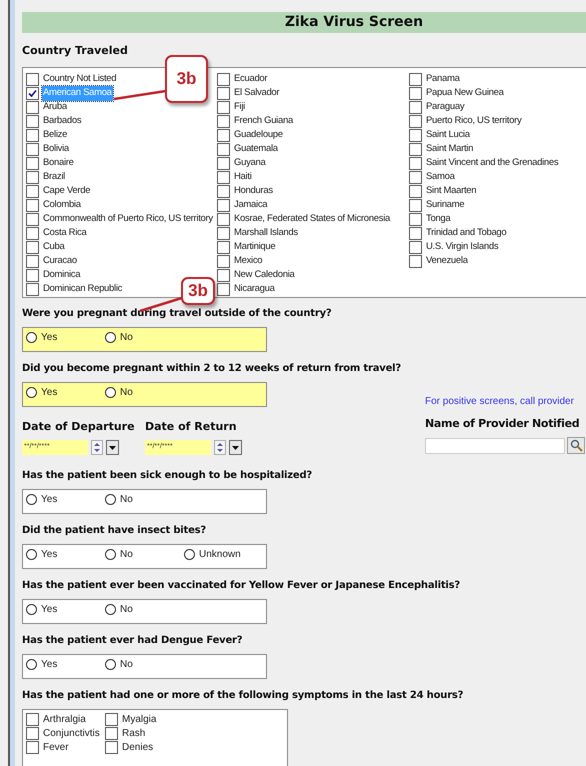 The image size is (586, 766). What do you see at coordinates (97, 447) in the screenshot?
I see `spinner-buttons` at bounding box center [97, 447].